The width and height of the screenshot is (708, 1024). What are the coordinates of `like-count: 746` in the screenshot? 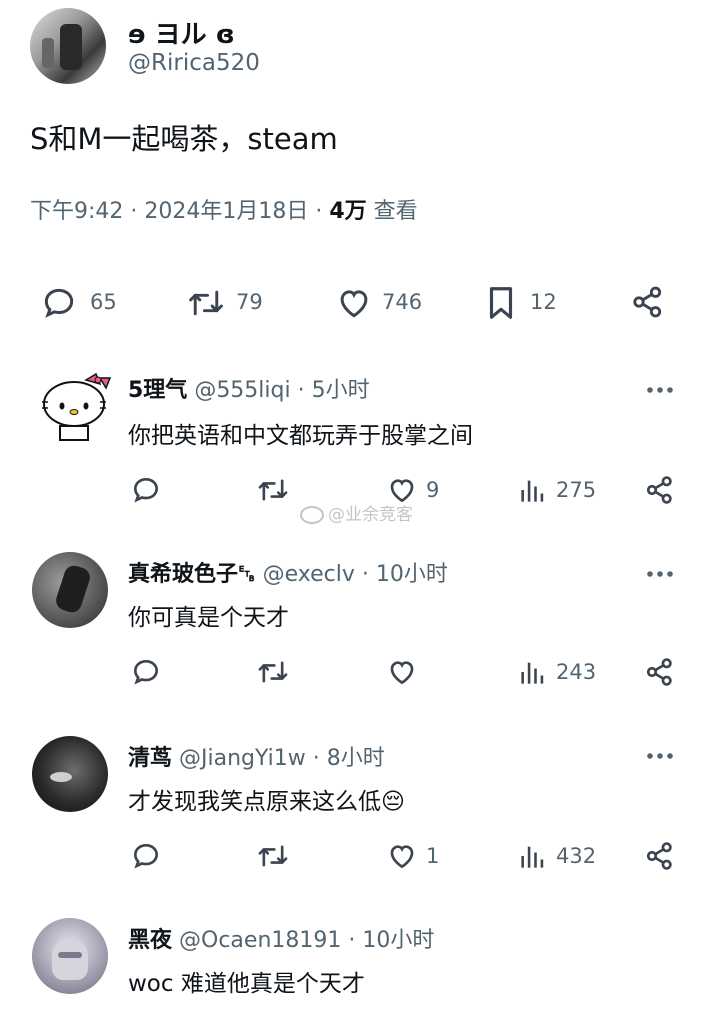 It's located at (402, 302).